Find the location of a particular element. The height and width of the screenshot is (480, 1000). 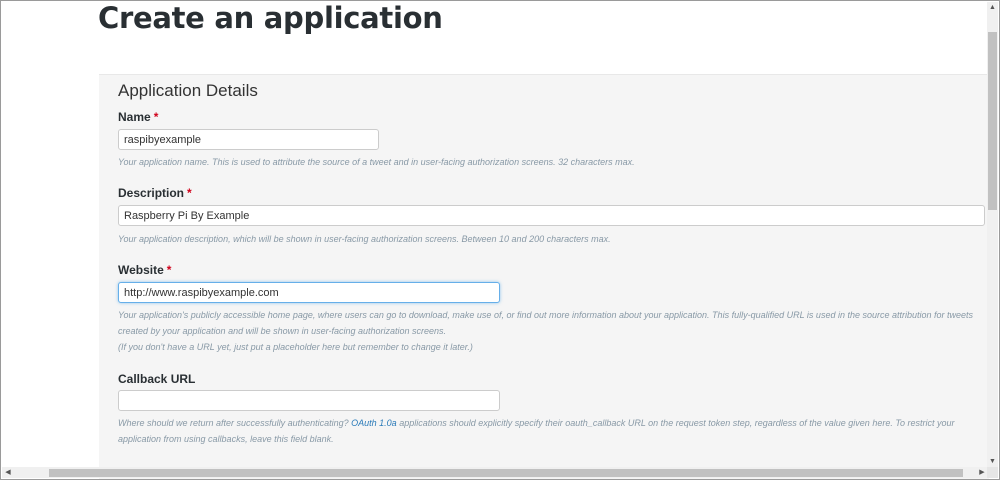

oauth-link: OAuth 1.0a is located at coordinates (374, 423).